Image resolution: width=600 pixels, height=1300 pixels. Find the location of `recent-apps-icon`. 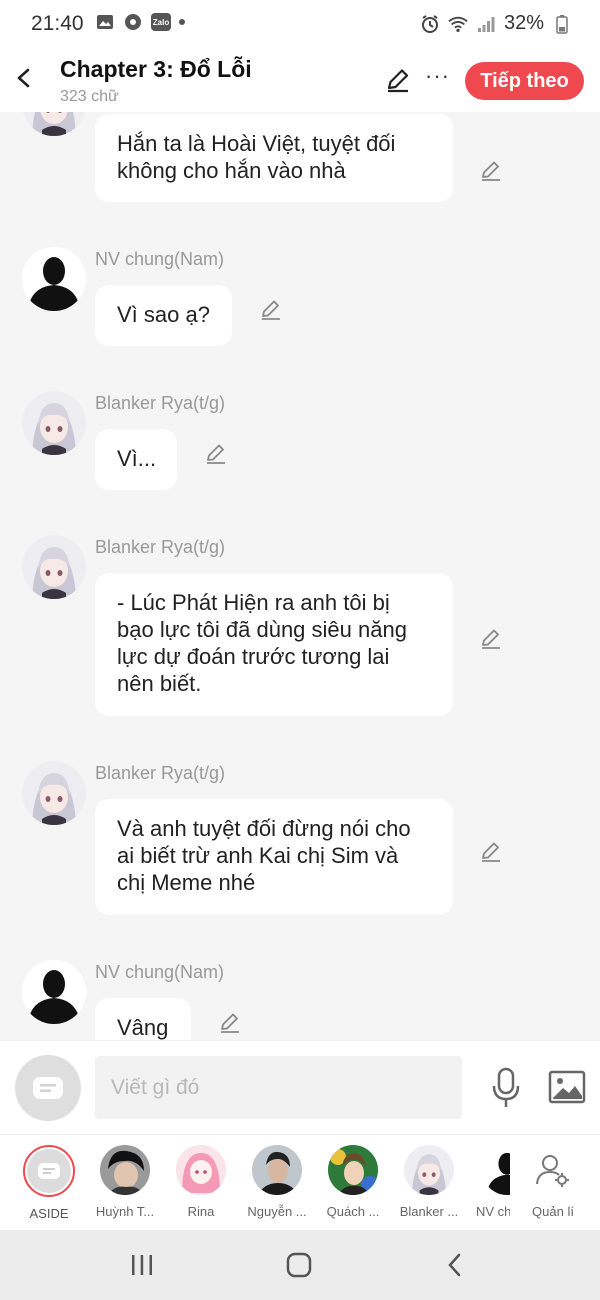

recent-apps-icon is located at coordinates (142, 1265).